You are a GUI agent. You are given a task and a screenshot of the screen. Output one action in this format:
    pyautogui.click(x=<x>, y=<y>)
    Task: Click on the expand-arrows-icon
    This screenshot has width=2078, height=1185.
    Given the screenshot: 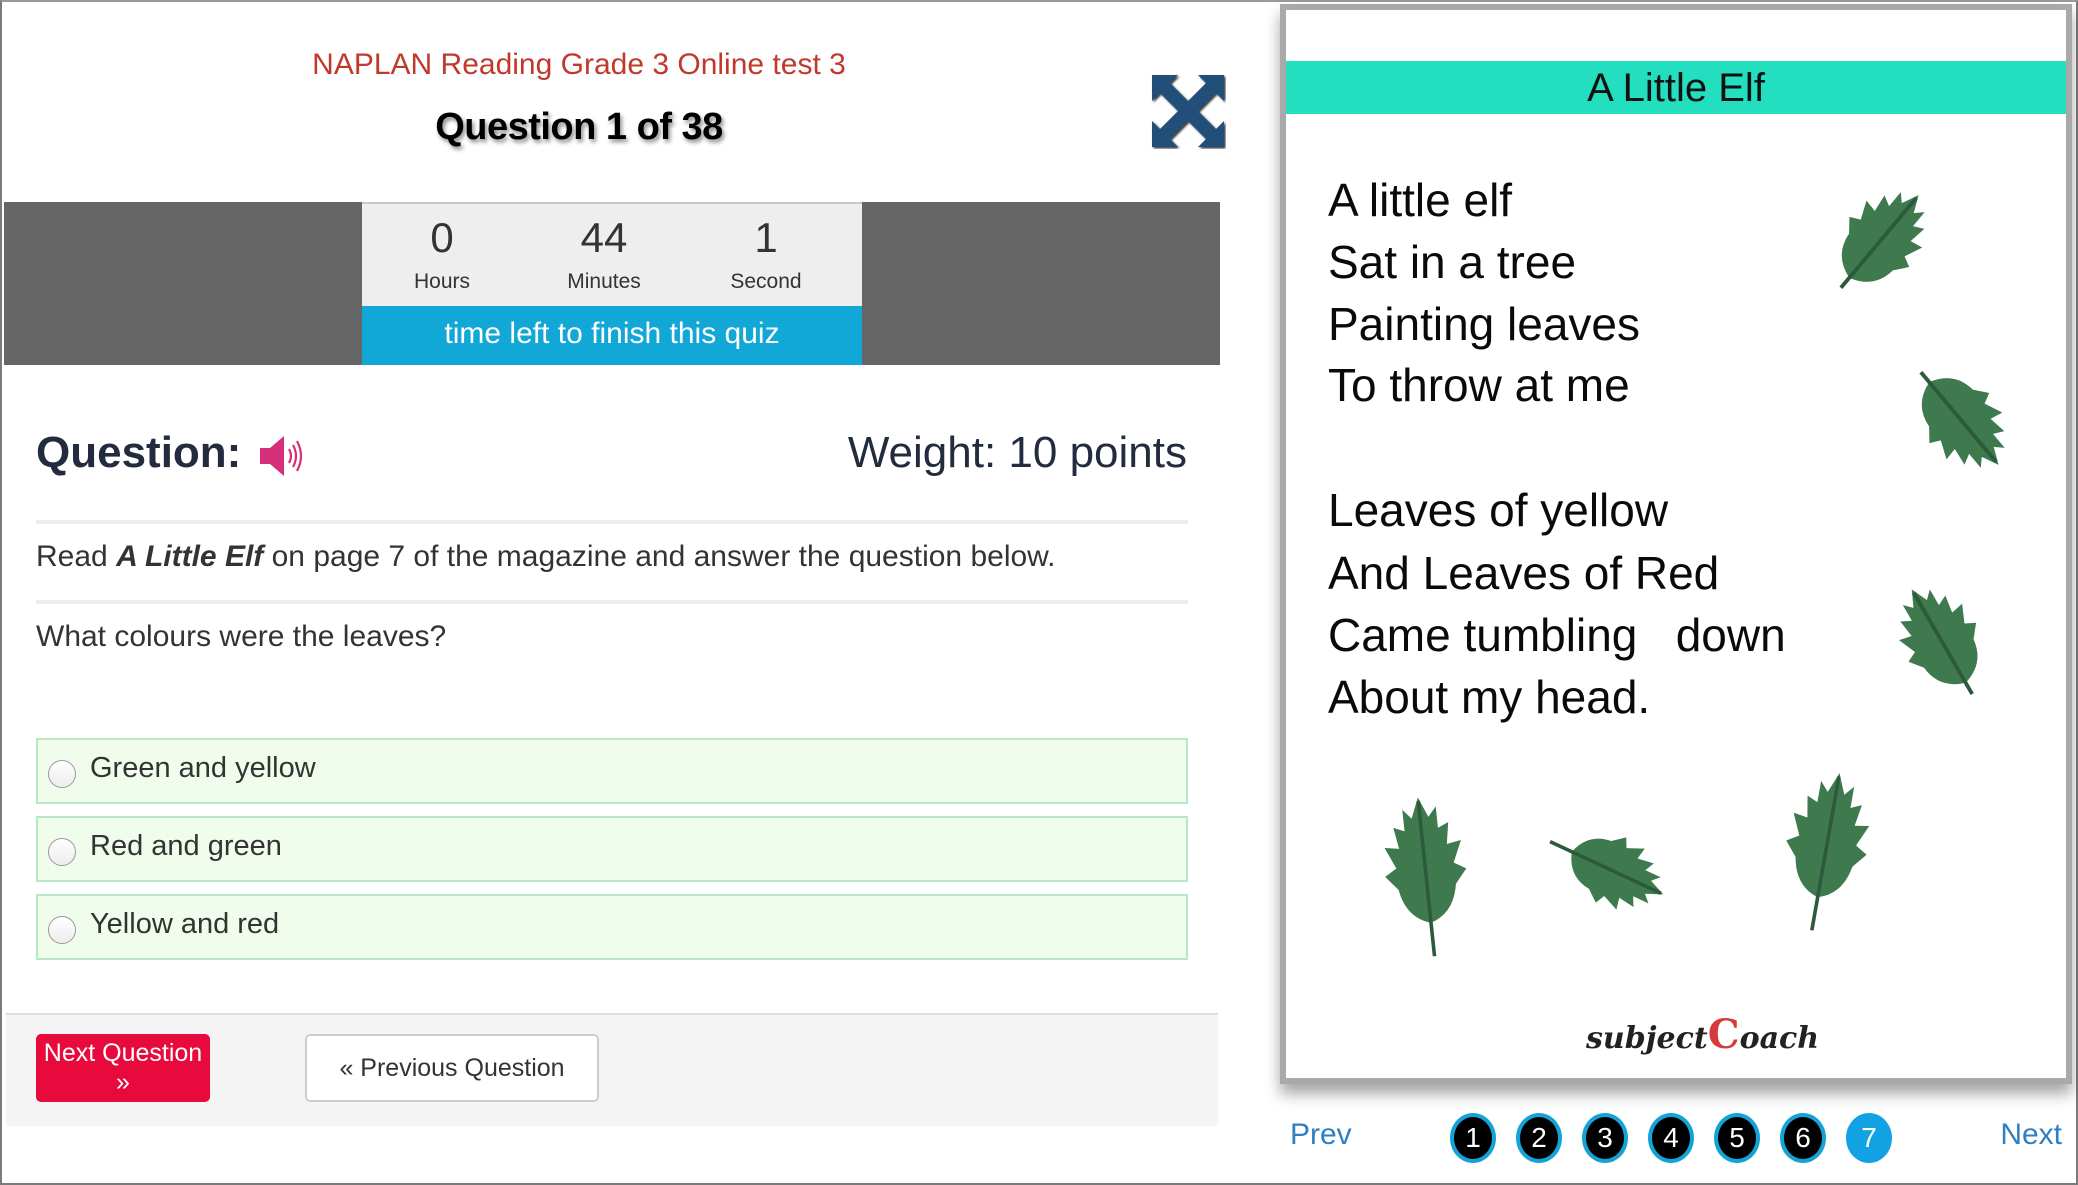 What is the action you would take?
    pyautogui.click(x=1188, y=111)
    